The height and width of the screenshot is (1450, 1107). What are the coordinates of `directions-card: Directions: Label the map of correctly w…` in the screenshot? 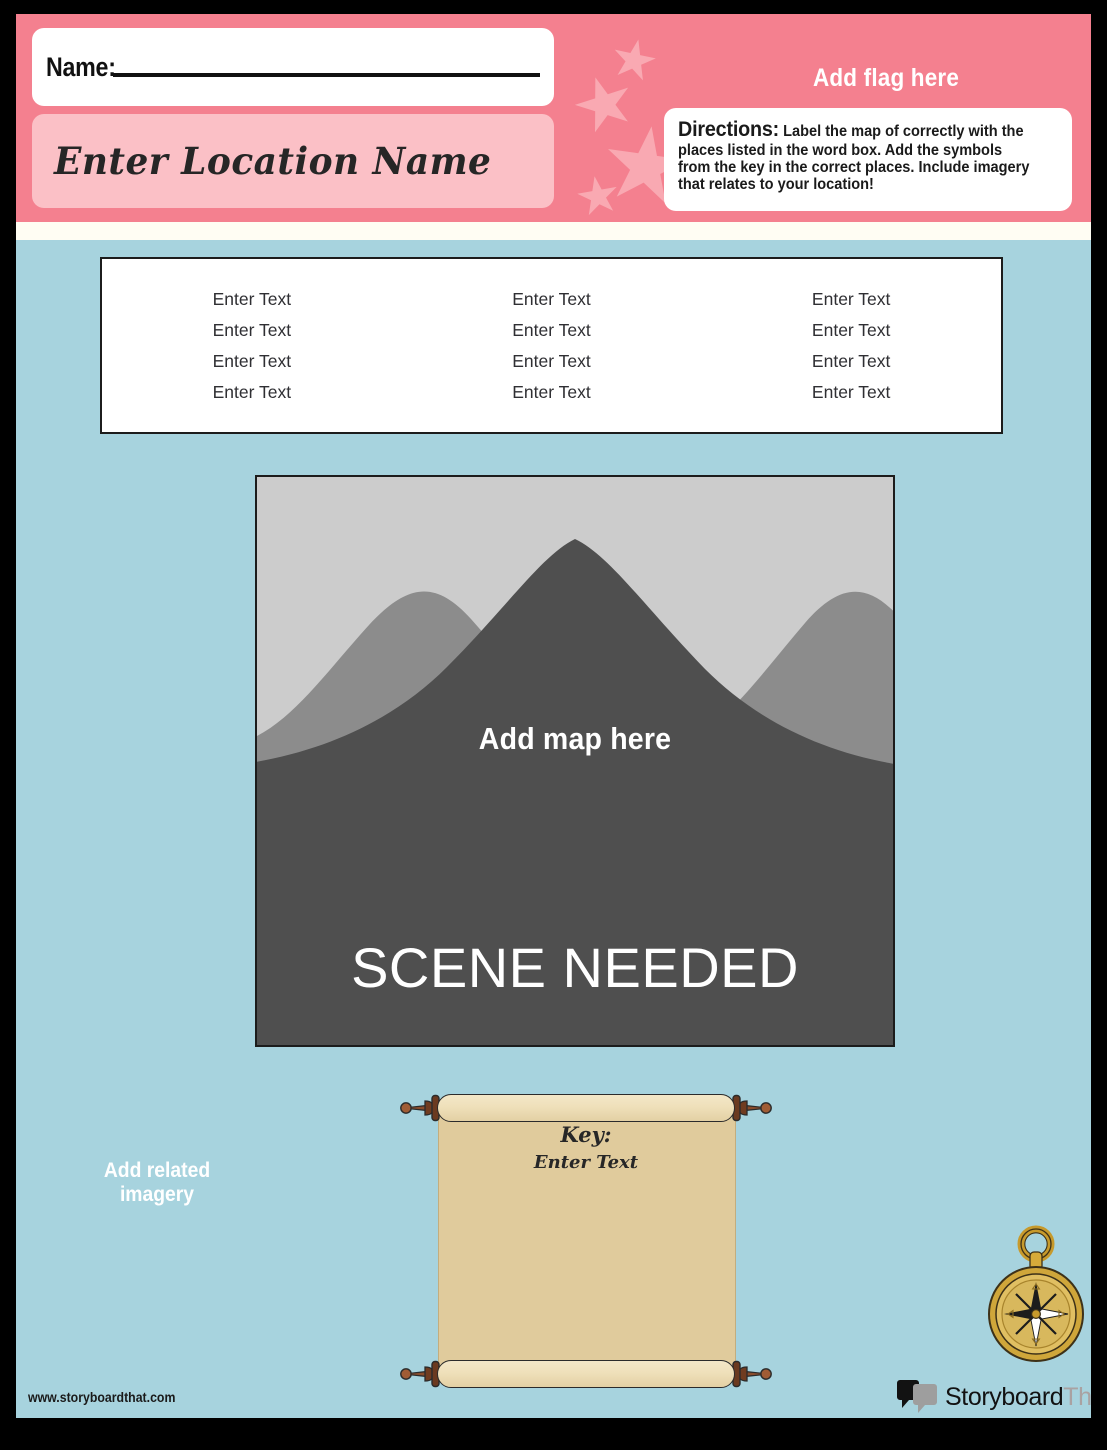 It's located at (868, 159).